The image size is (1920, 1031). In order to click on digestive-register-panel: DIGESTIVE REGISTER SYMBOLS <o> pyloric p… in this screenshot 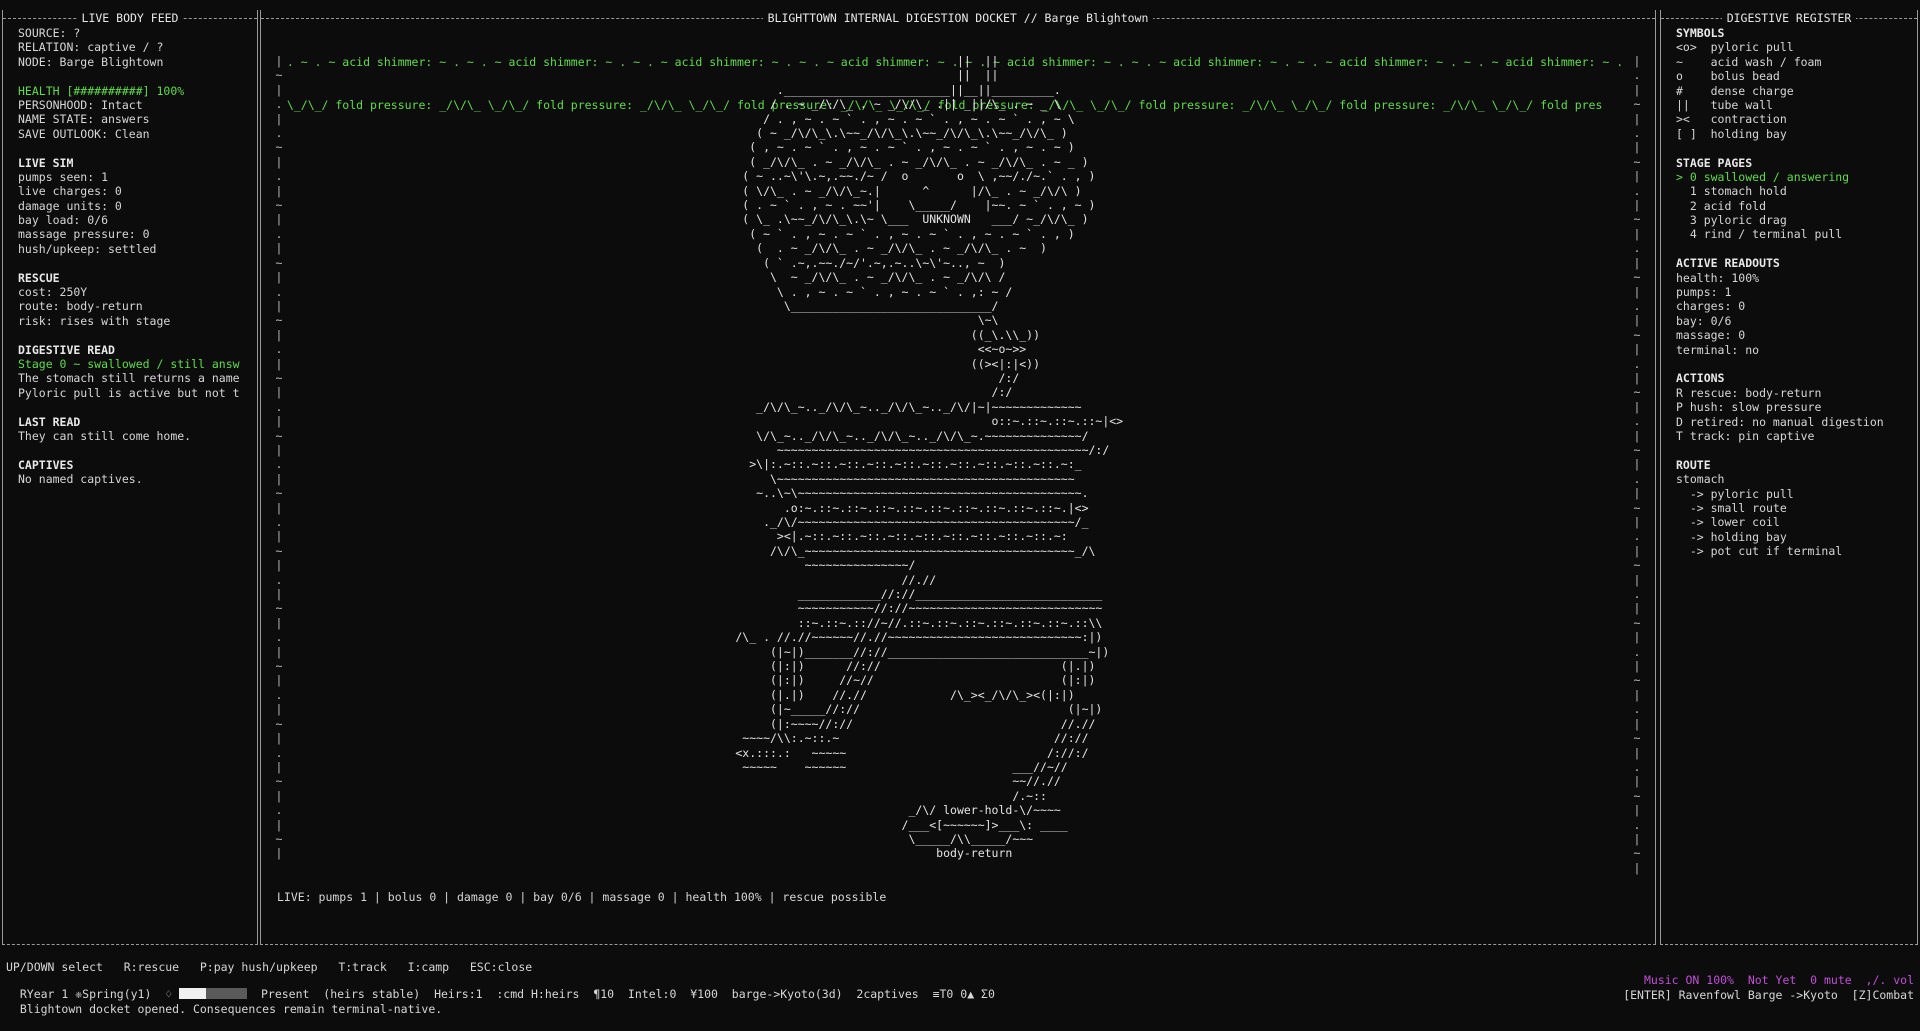, I will do `click(1789, 477)`.